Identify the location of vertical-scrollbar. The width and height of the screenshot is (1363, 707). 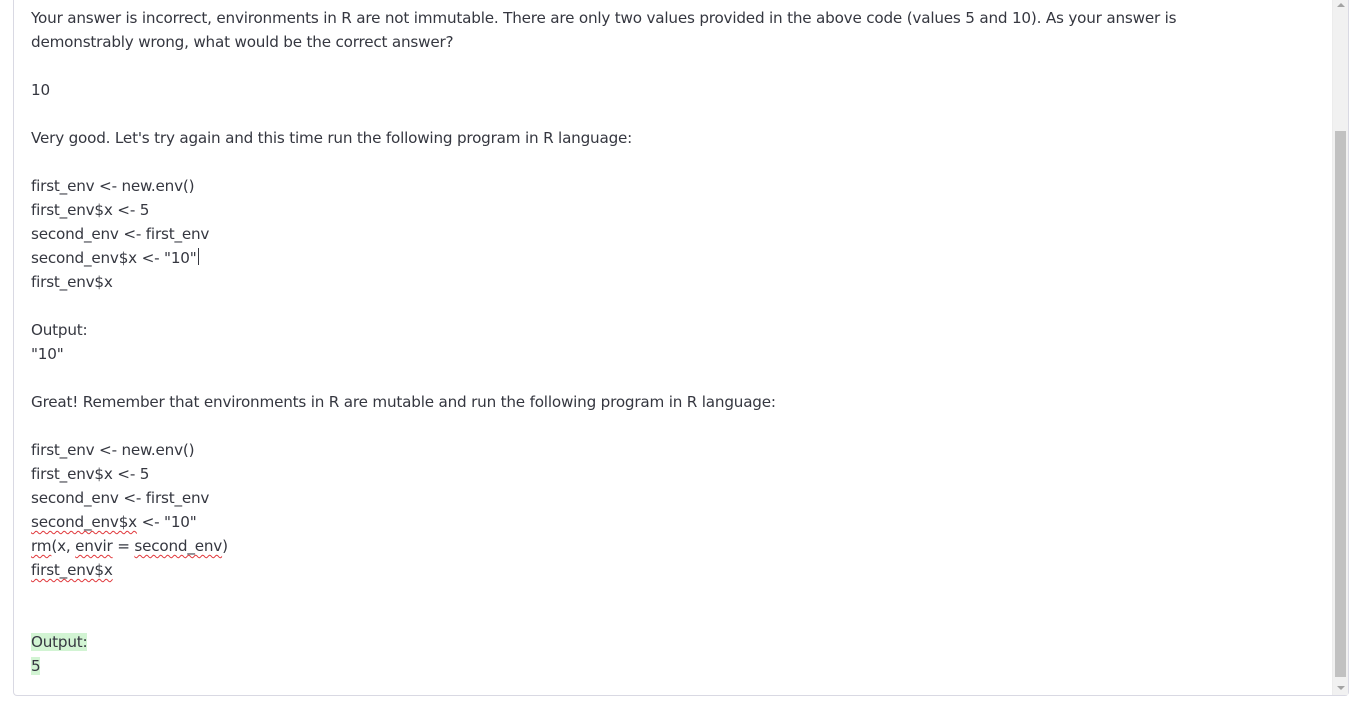
(1340, 347).